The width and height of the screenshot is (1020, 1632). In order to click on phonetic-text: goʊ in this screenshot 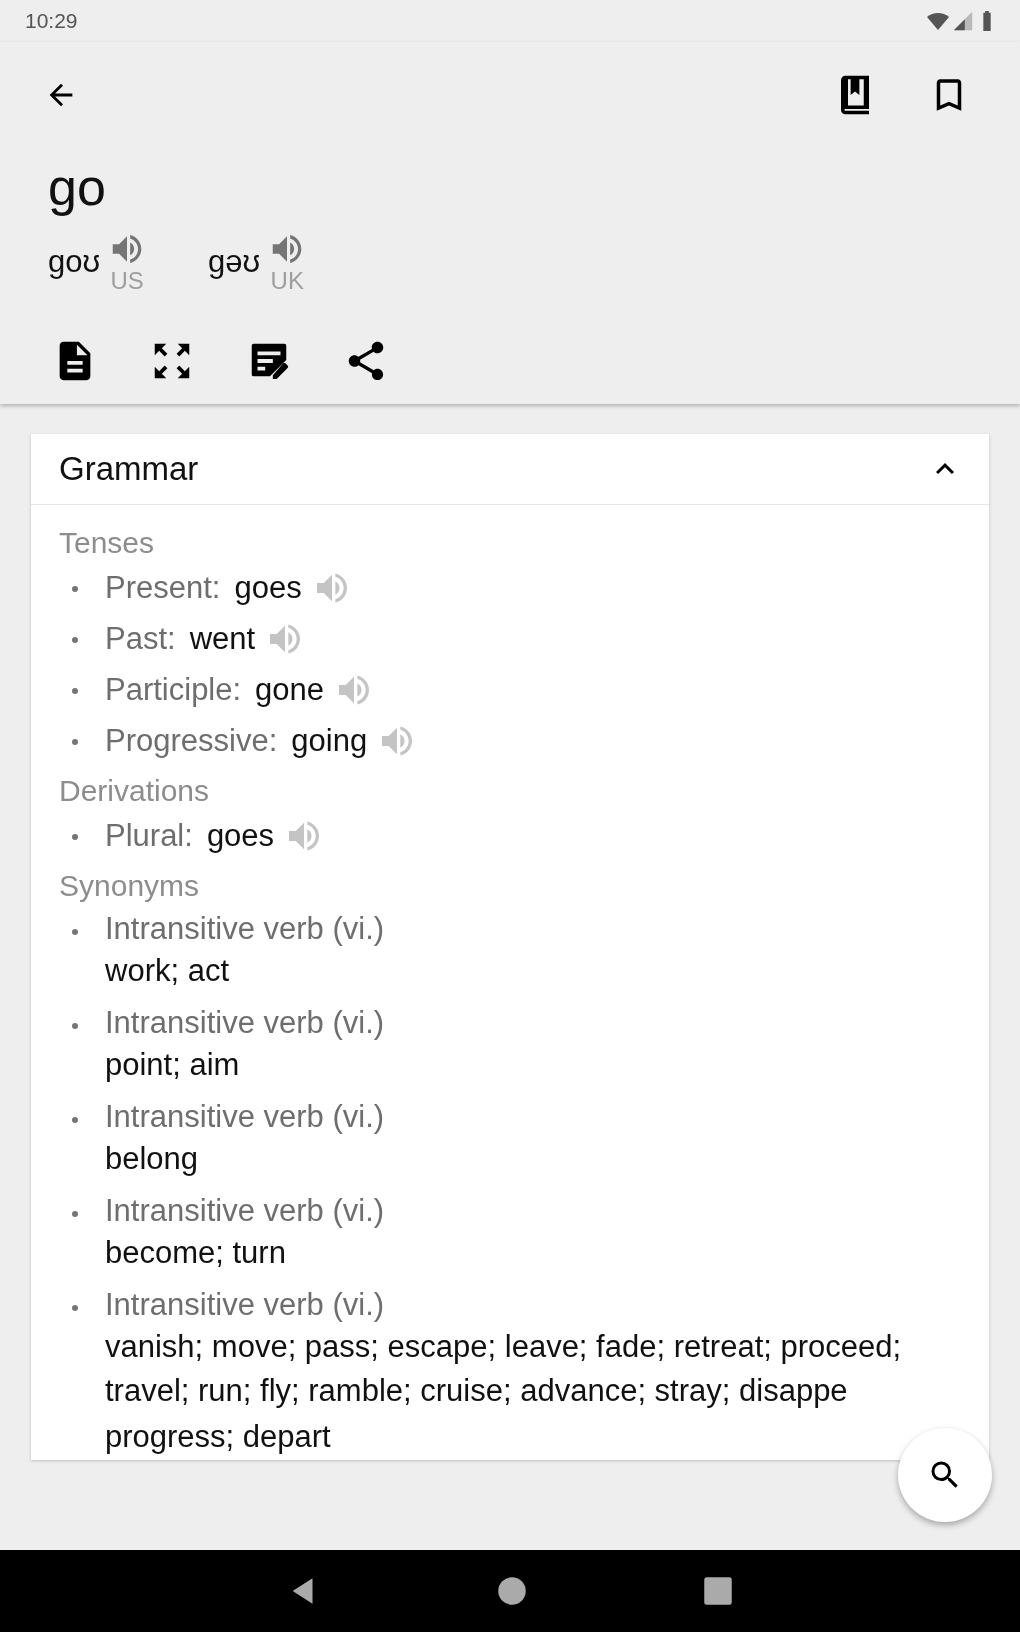, I will do `click(74, 262)`.